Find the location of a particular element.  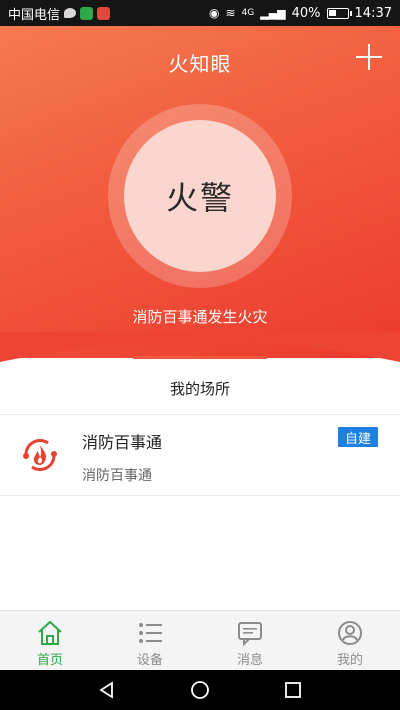

home-circle-icon is located at coordinates (200, 690).